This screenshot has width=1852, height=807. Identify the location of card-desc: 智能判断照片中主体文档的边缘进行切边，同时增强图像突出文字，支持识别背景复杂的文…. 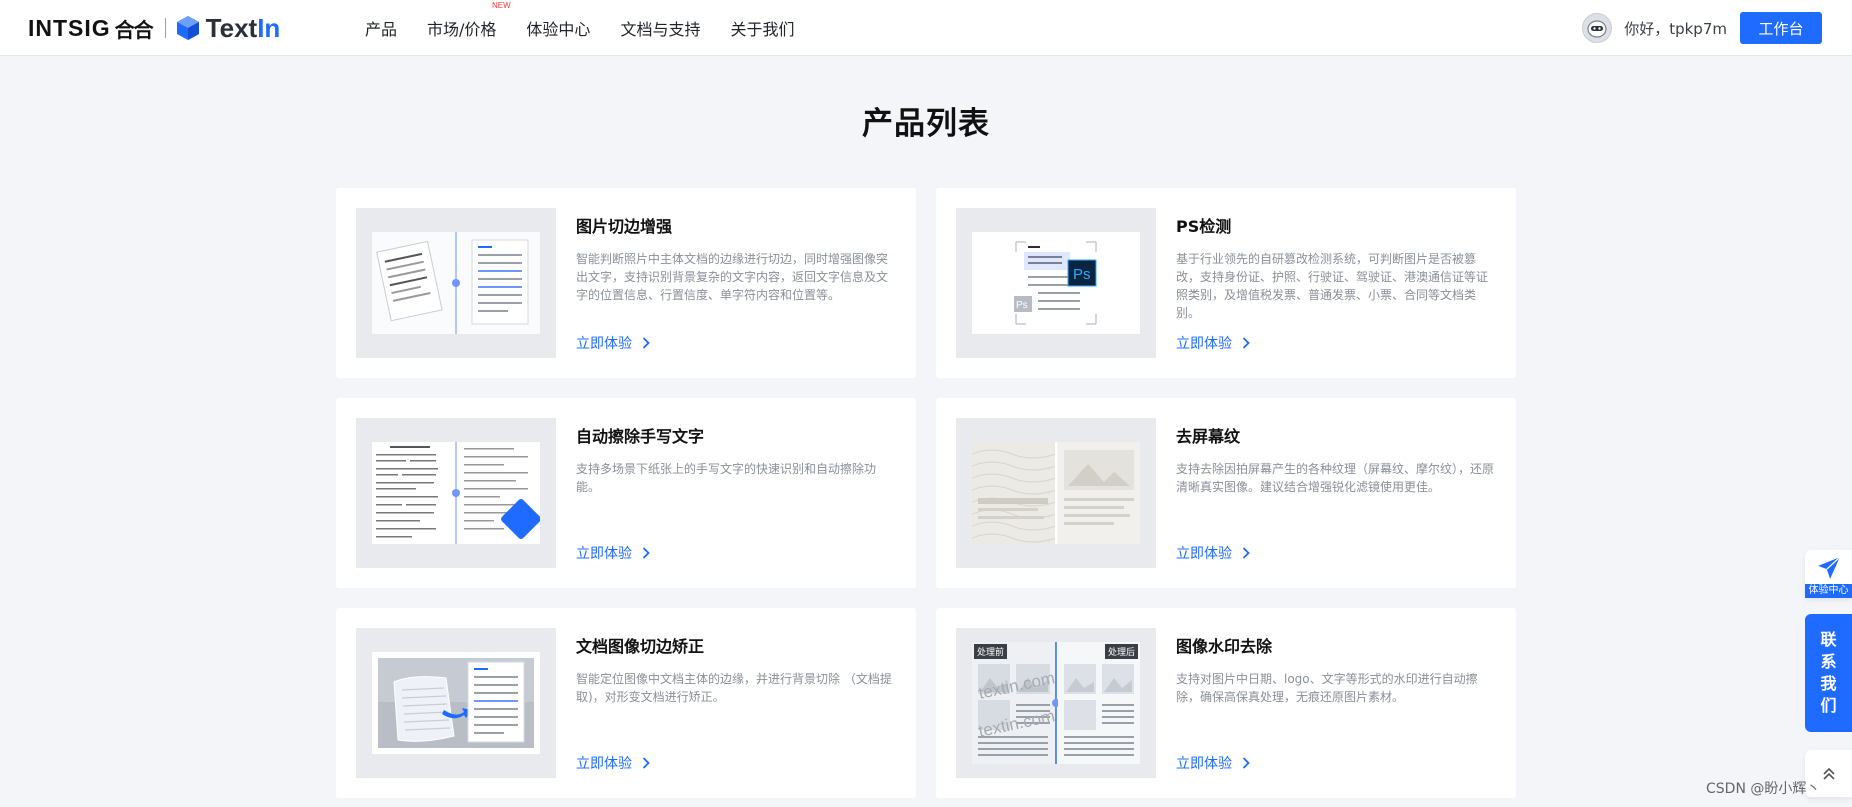
(732, 277).